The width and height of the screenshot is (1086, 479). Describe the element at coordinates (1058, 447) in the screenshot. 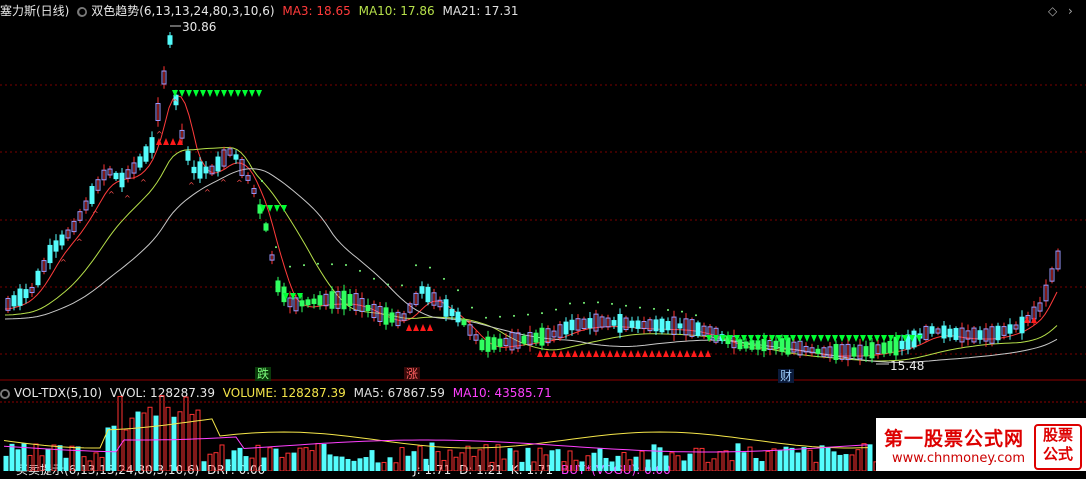

I see `logo-stamp: 股票公式` at that location.